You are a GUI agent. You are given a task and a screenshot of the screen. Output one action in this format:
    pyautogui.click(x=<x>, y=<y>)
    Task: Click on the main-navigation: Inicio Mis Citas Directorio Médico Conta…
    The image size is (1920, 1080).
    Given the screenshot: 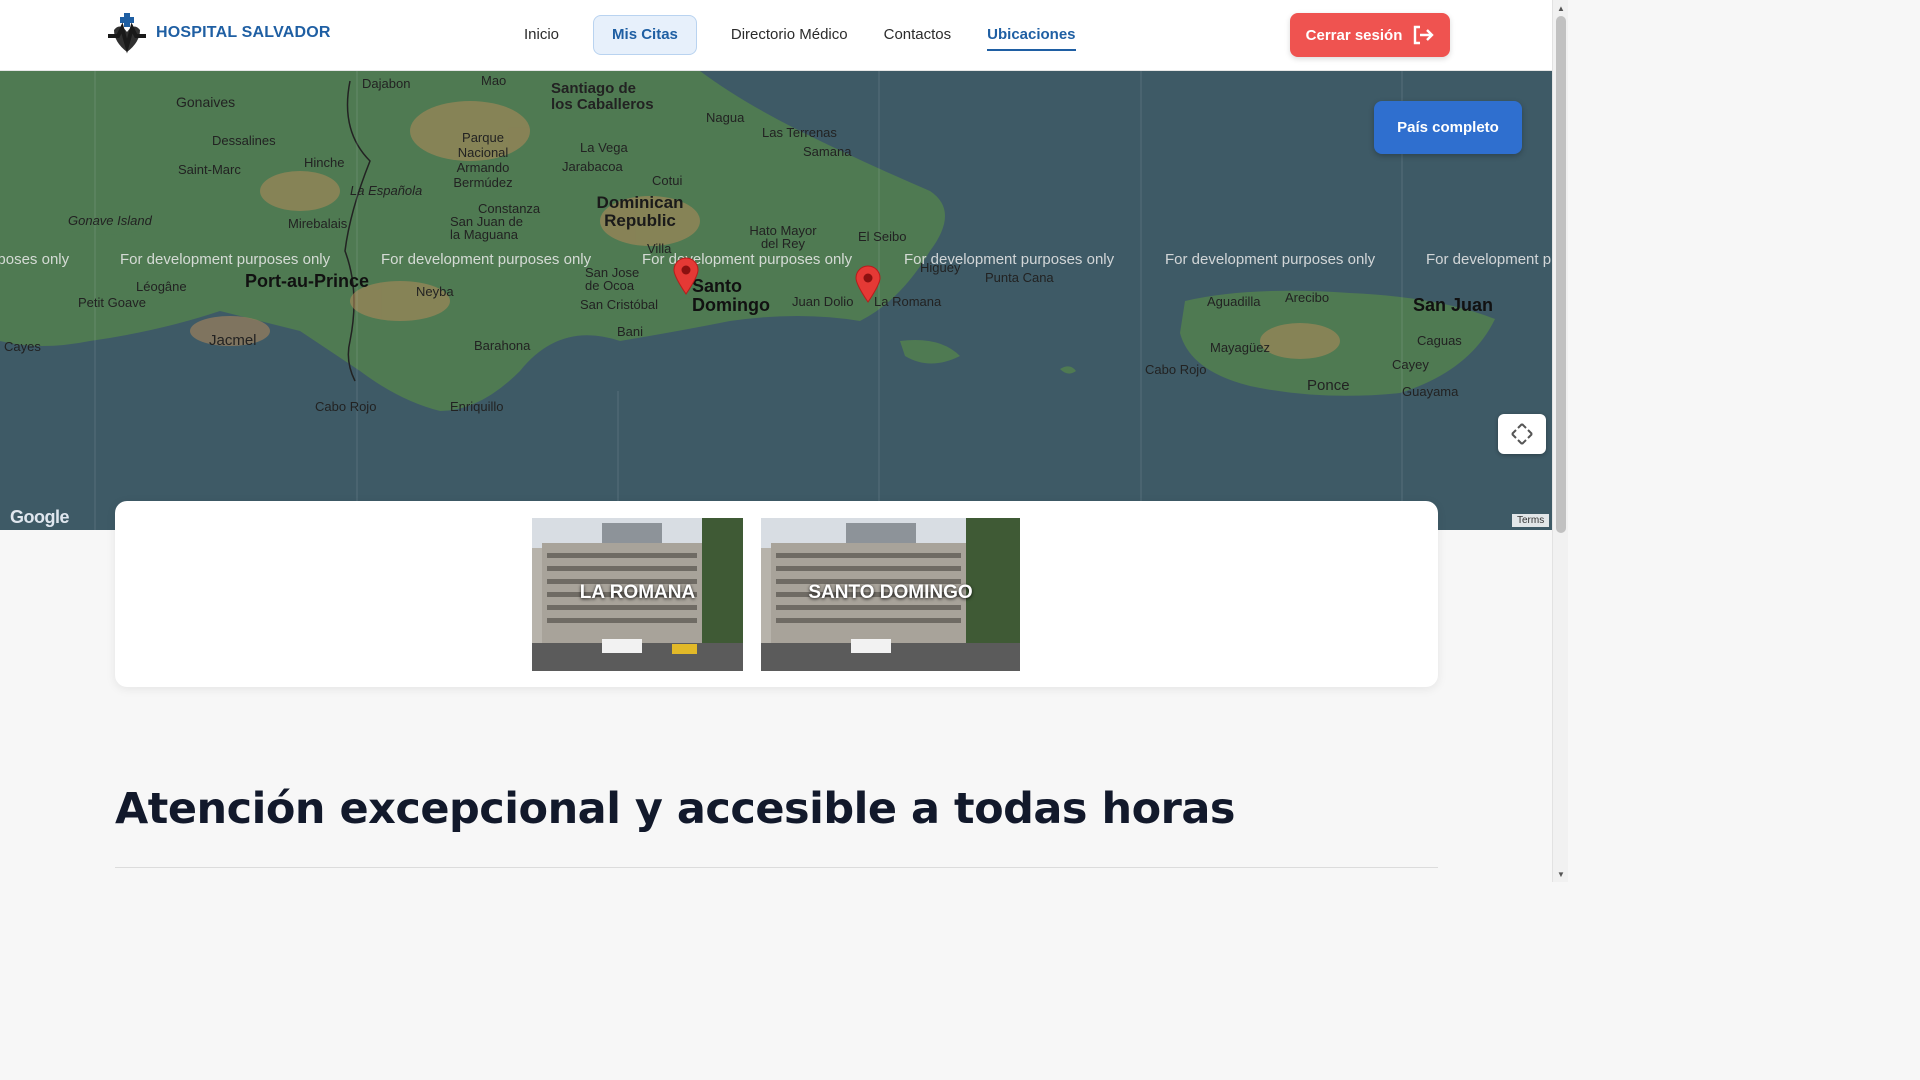 What is the action you would take?
    pyautogui.click(x=800, y=35)
    